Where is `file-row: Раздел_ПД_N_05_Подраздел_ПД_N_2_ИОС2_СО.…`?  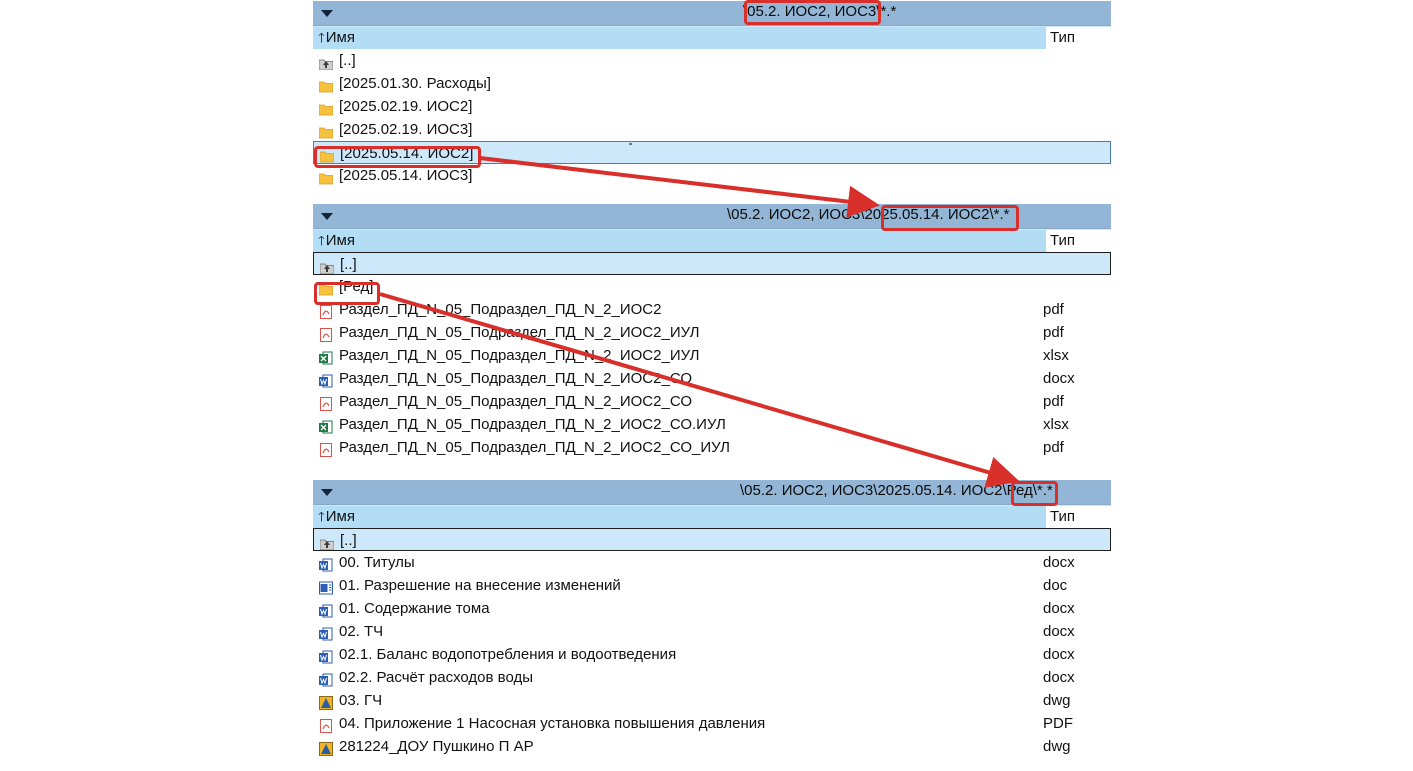
file-row: Раздел_ПД_N_05_Подраздел_ПД_N_2_ИОС2_СО.… is located at coordinates (712, 424).